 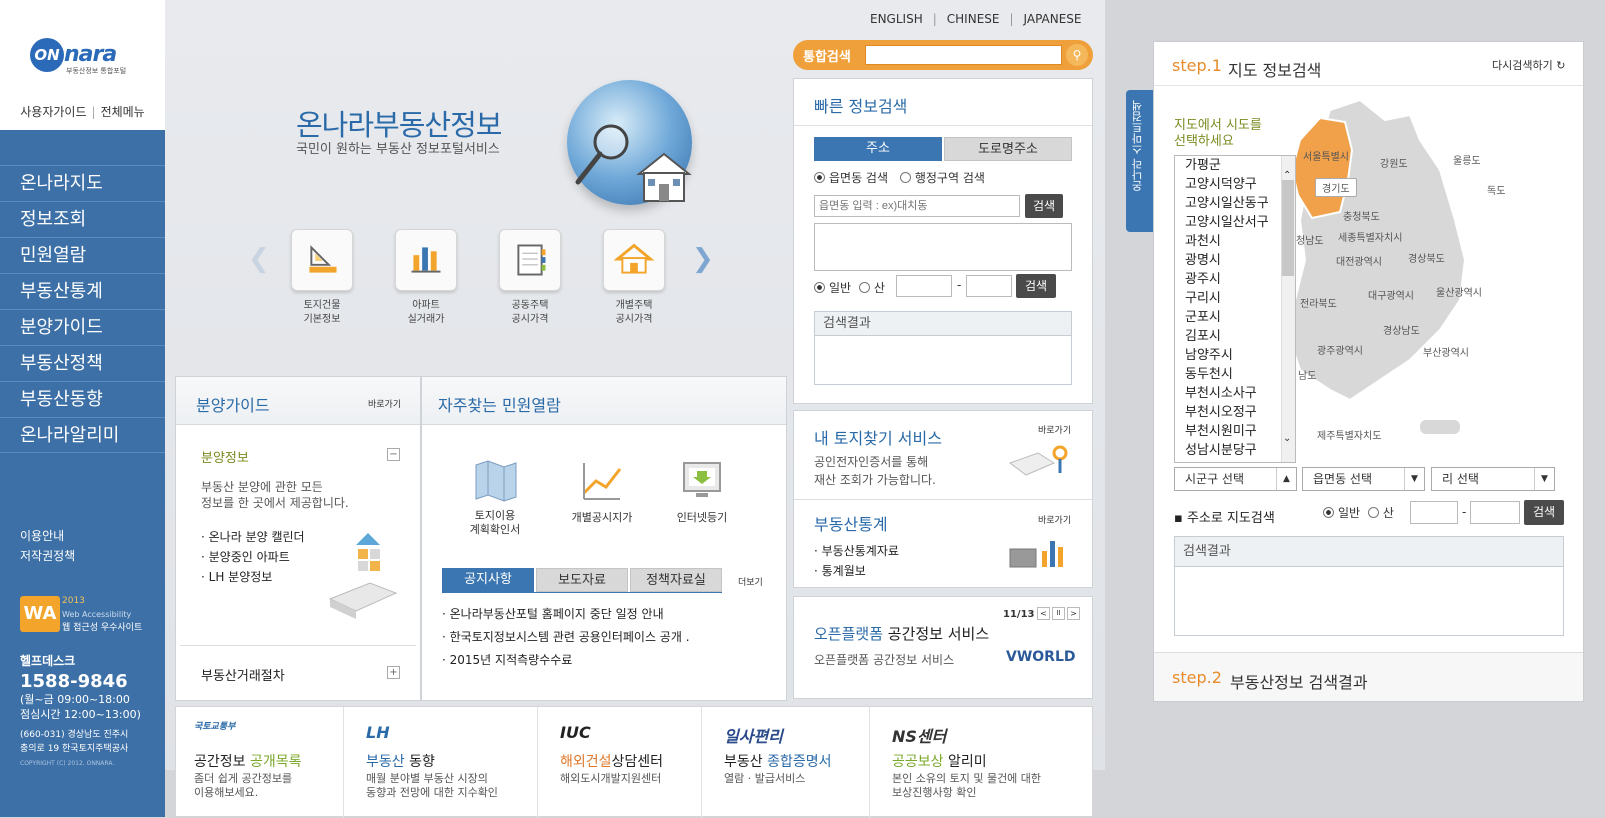 What do you see at coordinates (426, 260) in the screenshot?
I see `apt-real-price-button` at bounding box center [426, 260].